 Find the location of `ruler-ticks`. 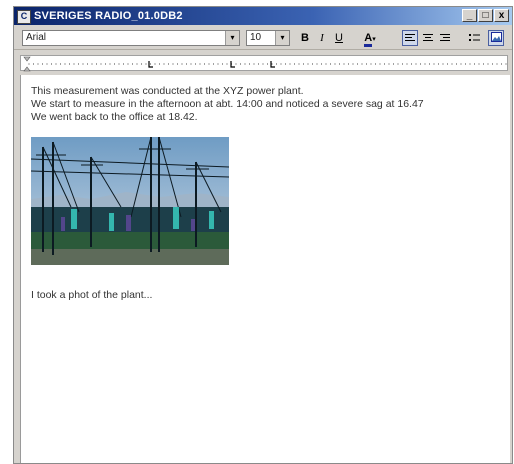

ruler-ticks is located at coordinates (265, 64).